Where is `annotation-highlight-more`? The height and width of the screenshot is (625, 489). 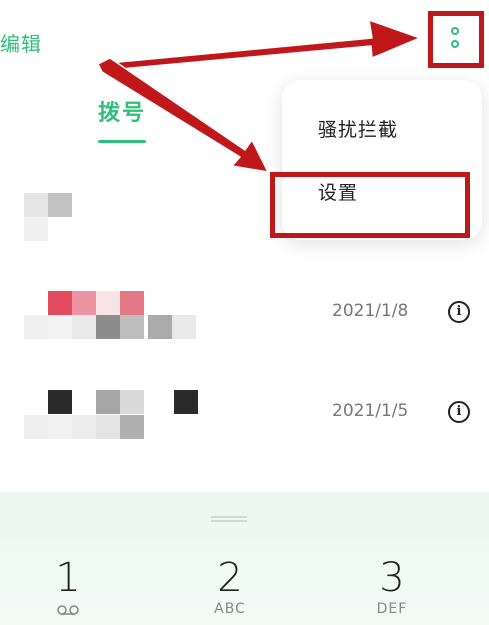 annotation-highlight-more is located at coordinates (456, 39).